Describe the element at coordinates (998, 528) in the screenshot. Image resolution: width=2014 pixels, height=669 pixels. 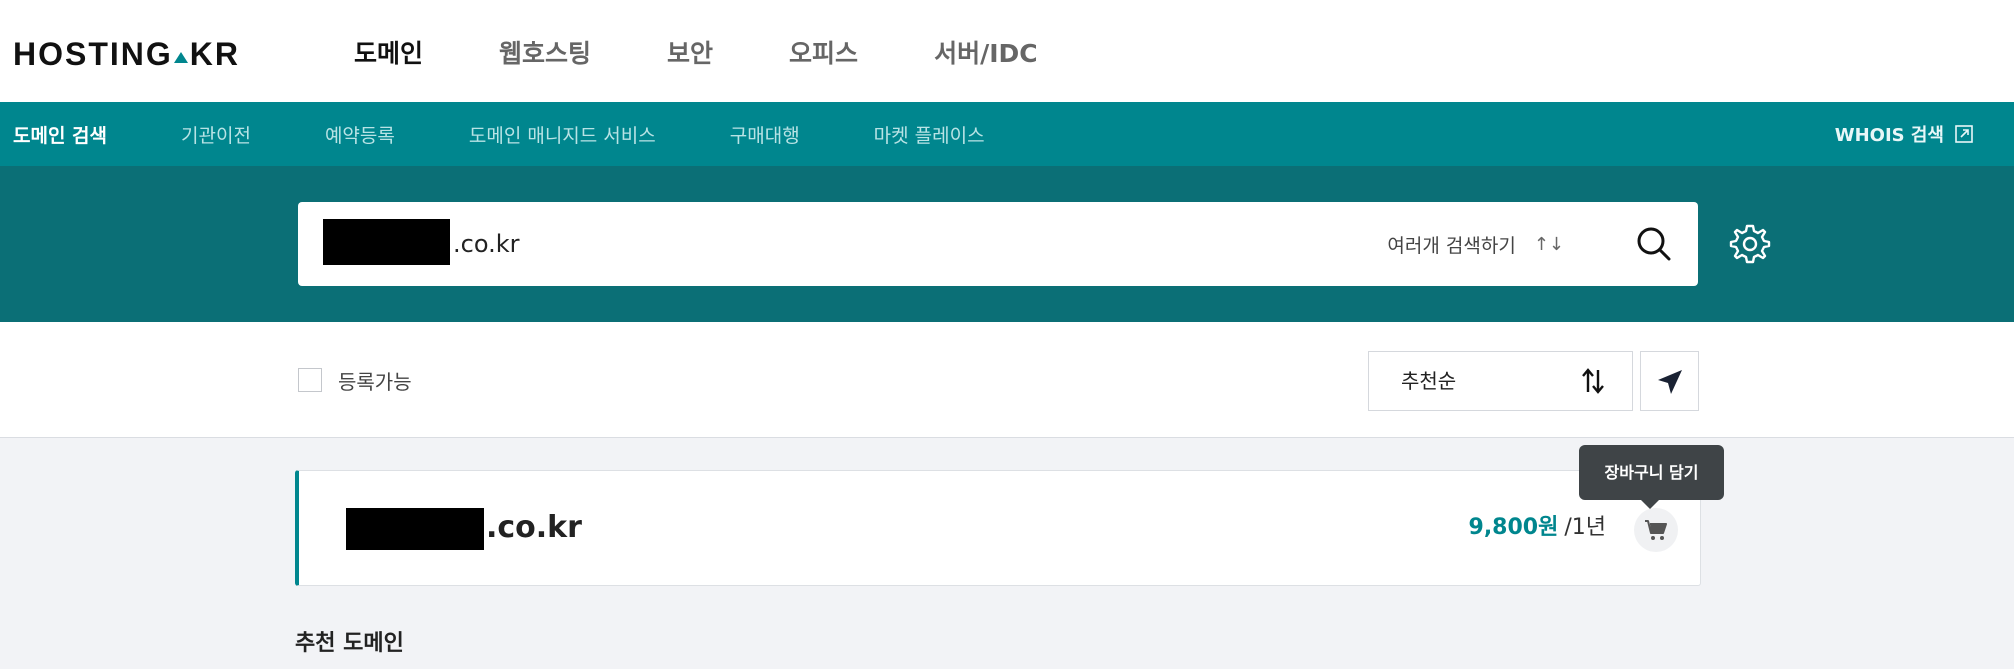
I see `domain-result-card: .co.kr 9,800원/1년` at that location.